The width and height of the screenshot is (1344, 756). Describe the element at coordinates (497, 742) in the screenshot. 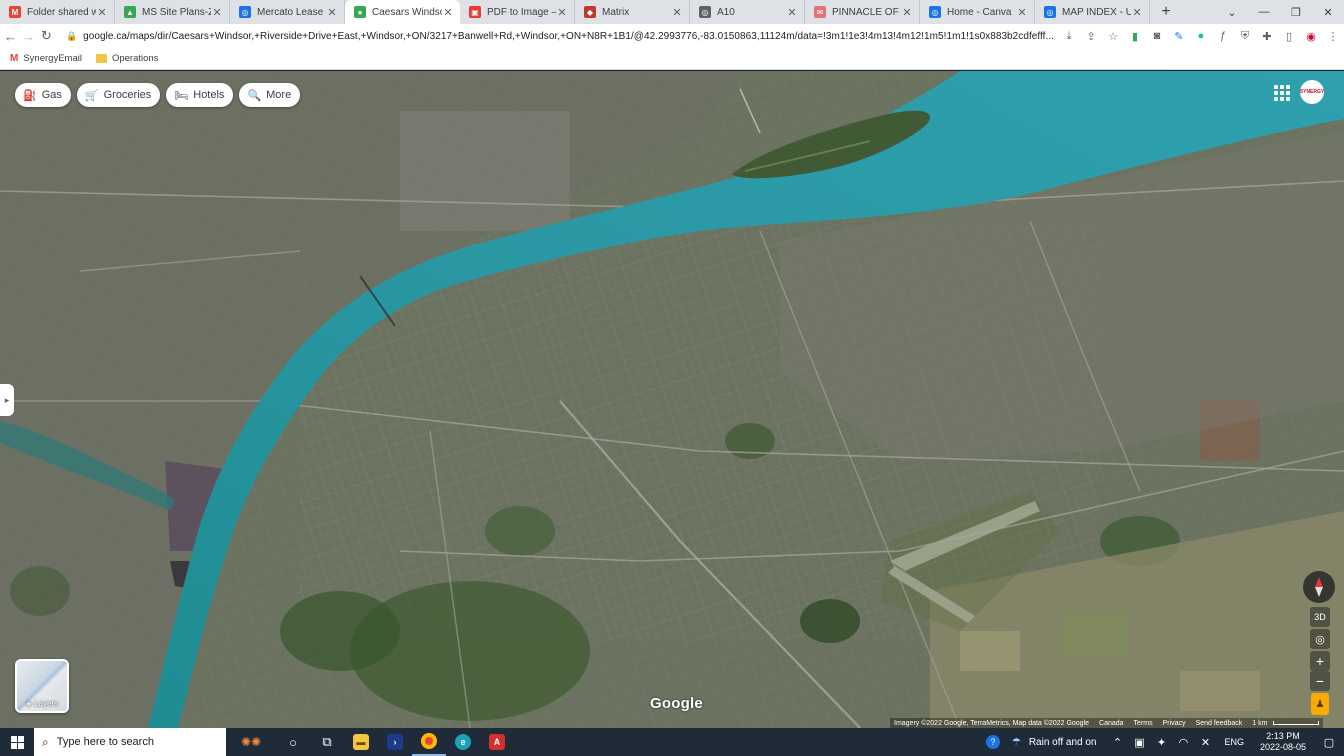

I see `acrobat-icon: A` at that location.